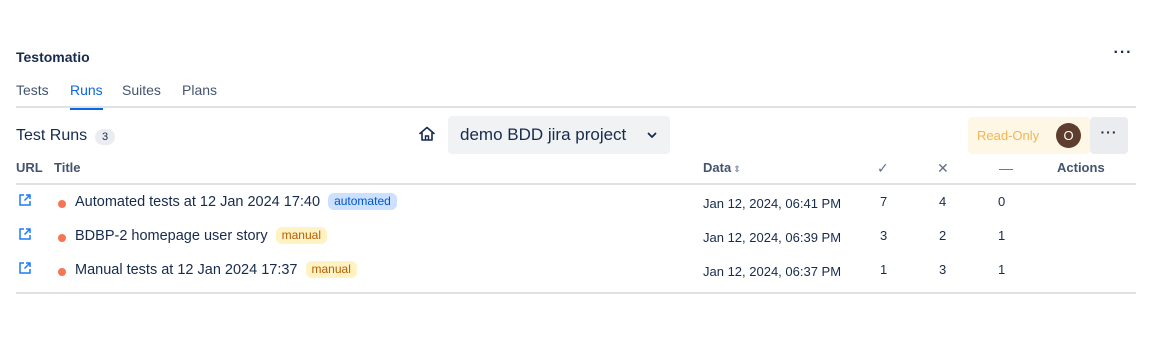 Image resolution: width=1150 pixels, height=360 pixels. Describe the element at coordinates (427, 134) in the screenshot. I see `home-icon` at that location.